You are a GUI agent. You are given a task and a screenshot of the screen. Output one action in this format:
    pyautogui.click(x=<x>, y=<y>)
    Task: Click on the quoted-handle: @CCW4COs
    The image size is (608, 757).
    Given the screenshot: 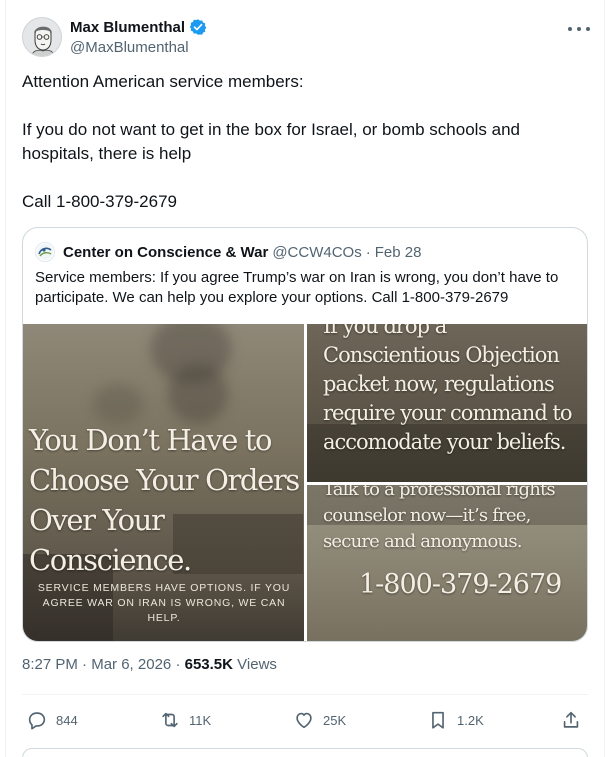 What is the action you would take?
    pyautogui.click(x=316, y=252)
    